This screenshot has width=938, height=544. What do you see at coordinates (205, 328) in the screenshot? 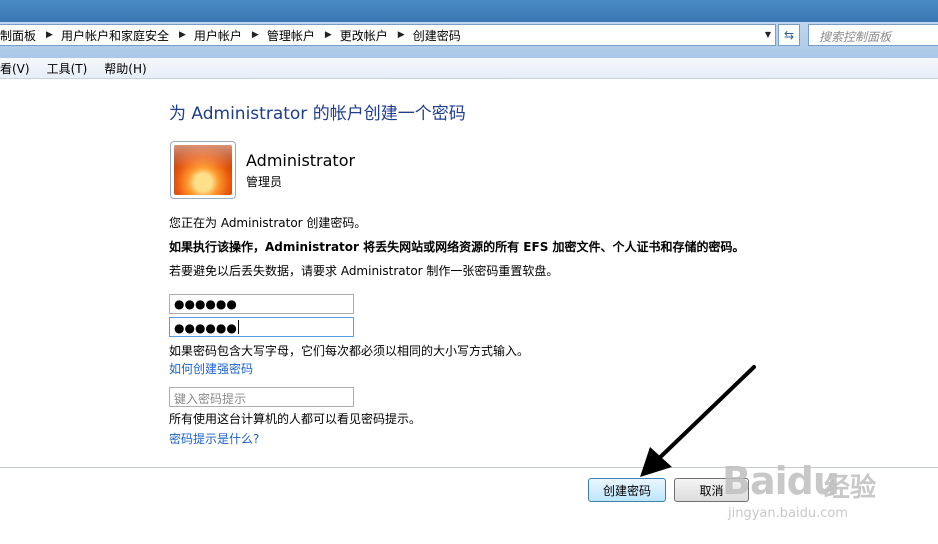
I see `confirm-password-mask: ●●●●●●` at bounding box center [205, 328].